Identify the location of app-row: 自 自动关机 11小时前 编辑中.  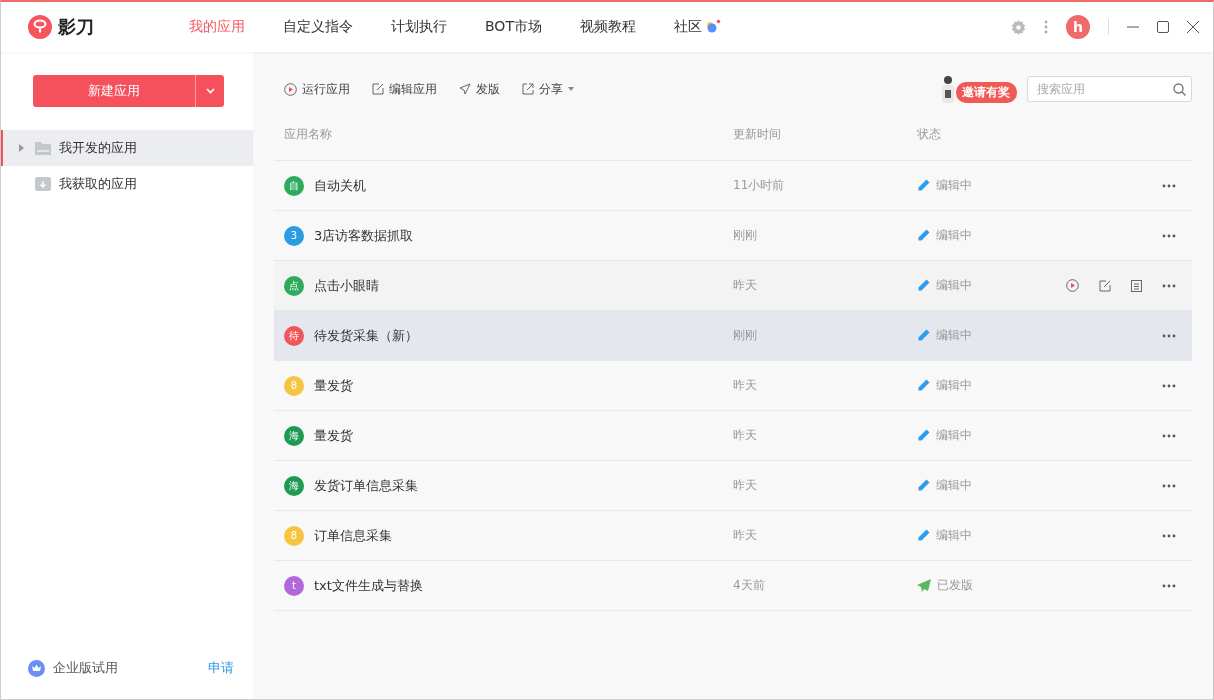
(733, 186).